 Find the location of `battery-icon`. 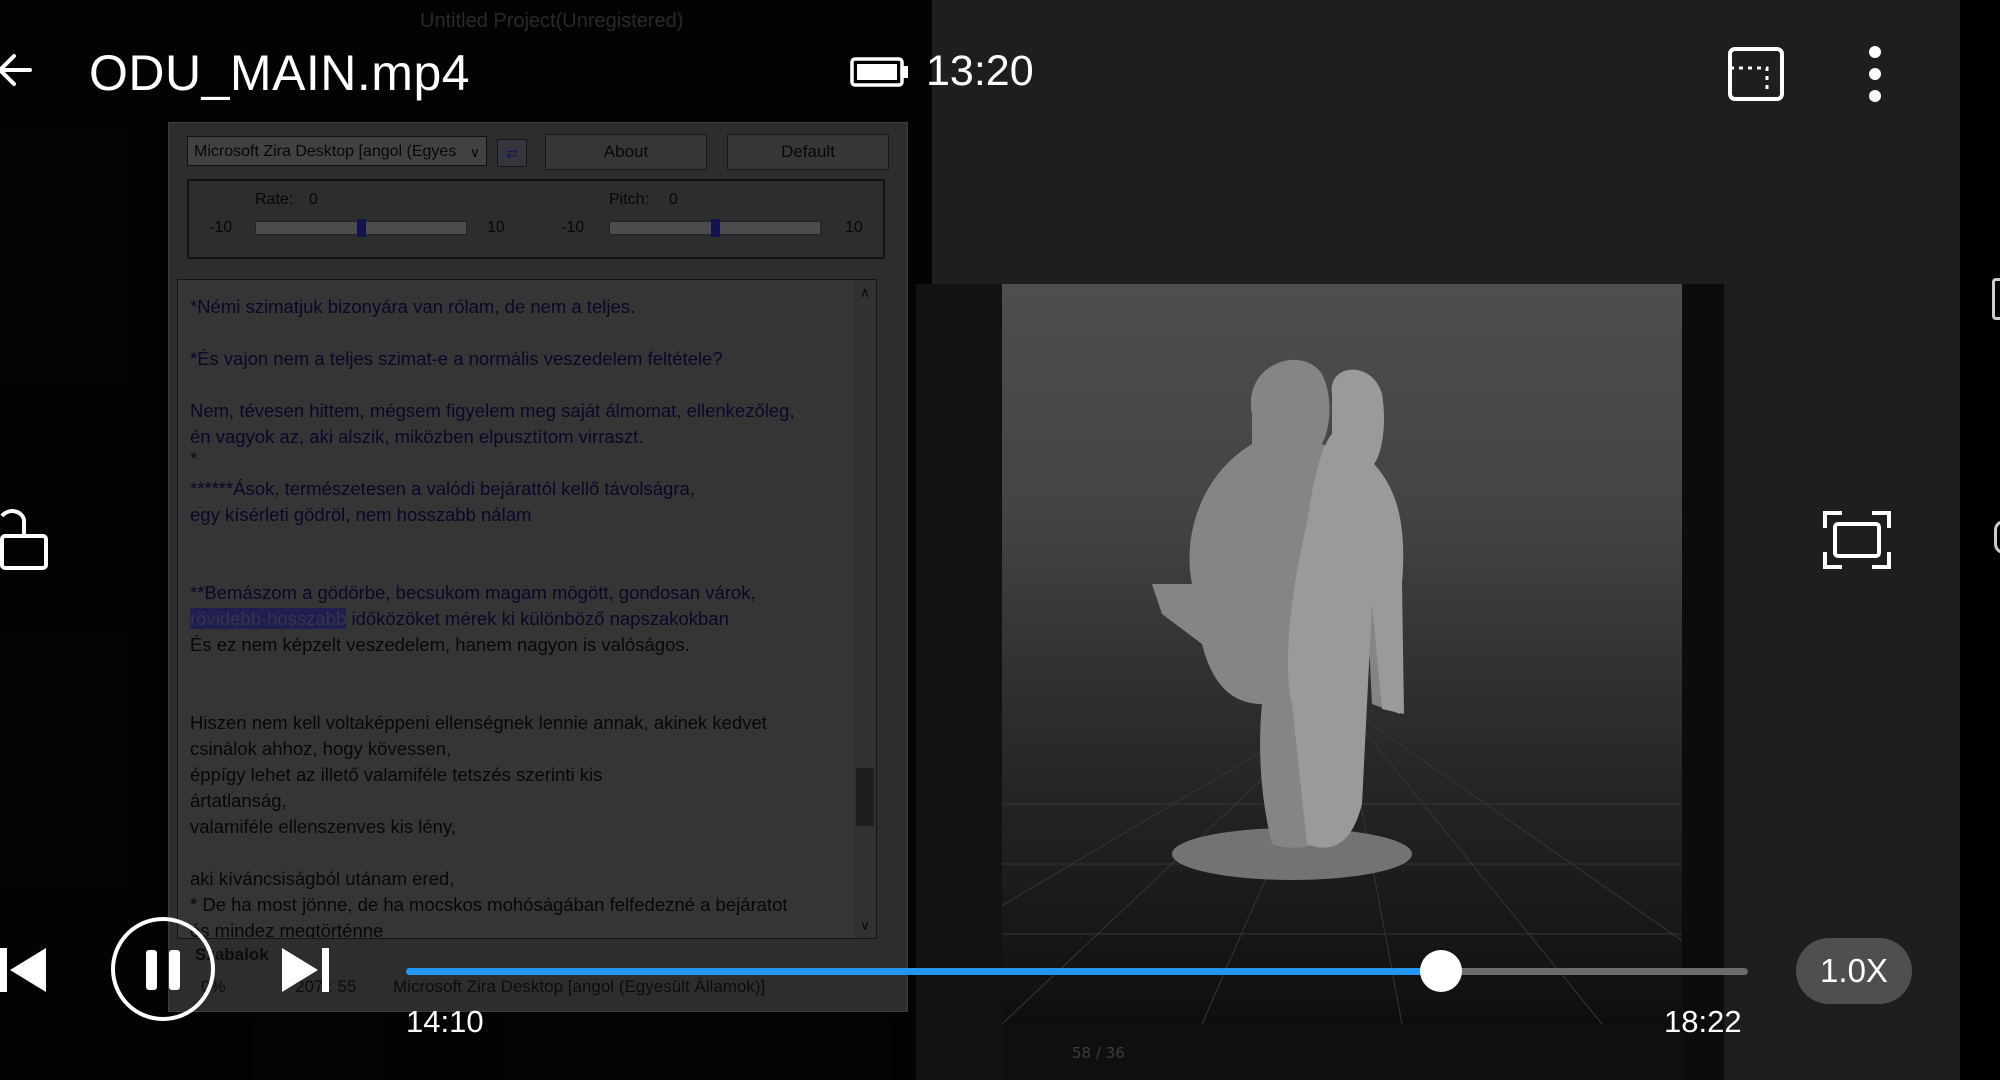

battery-icon is located at coordinates (879, 72).